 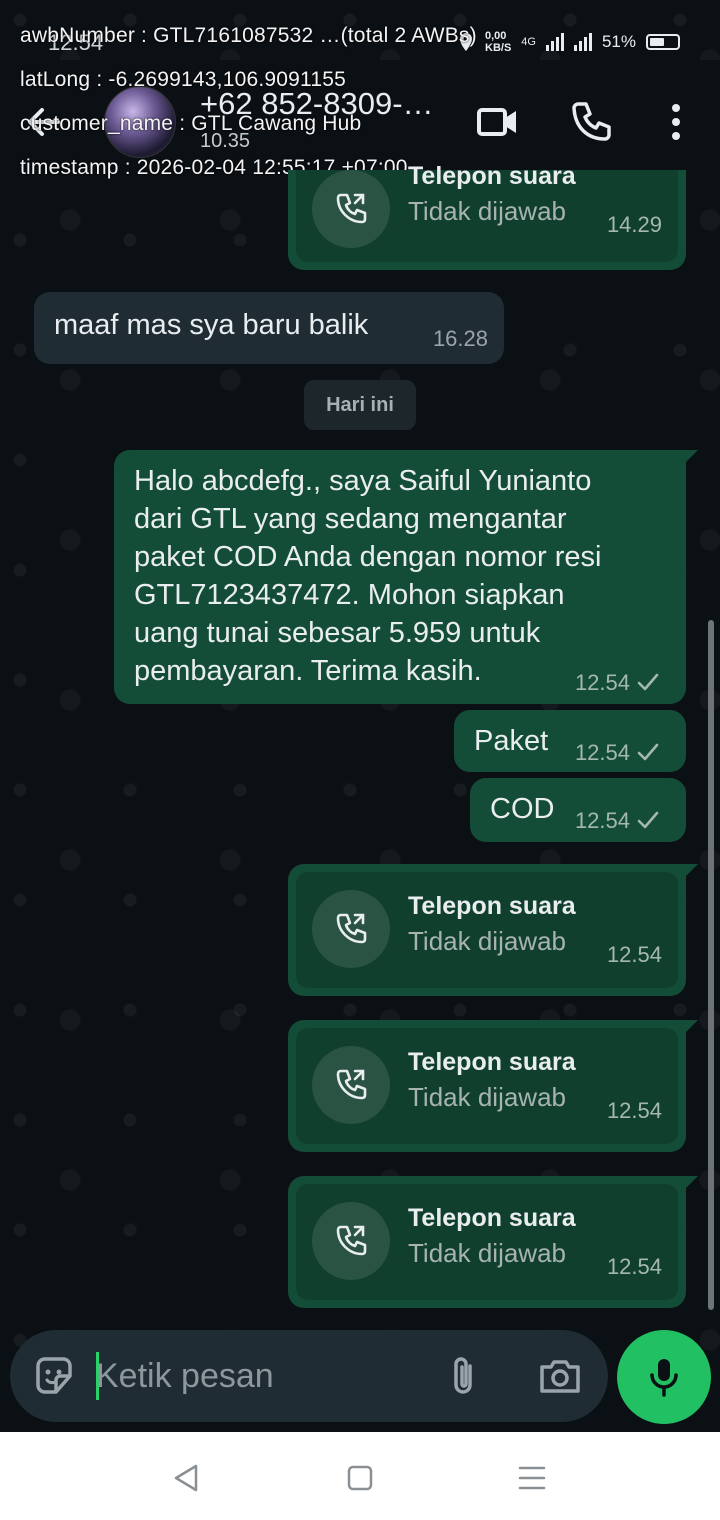 What do you see at coordinates (464, 1376) in the screenshot?
I see `attach-icon` at bounding box center [464, 1376].